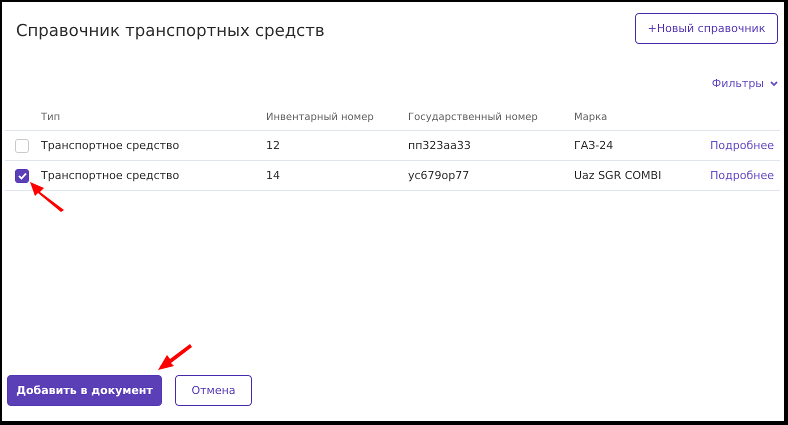 The height and width of the screenshot is (425, 788). What do you see at coordinates (335, 176) in the screenshot?
I see `table-cell: 14` at bounding box center [335, 176].